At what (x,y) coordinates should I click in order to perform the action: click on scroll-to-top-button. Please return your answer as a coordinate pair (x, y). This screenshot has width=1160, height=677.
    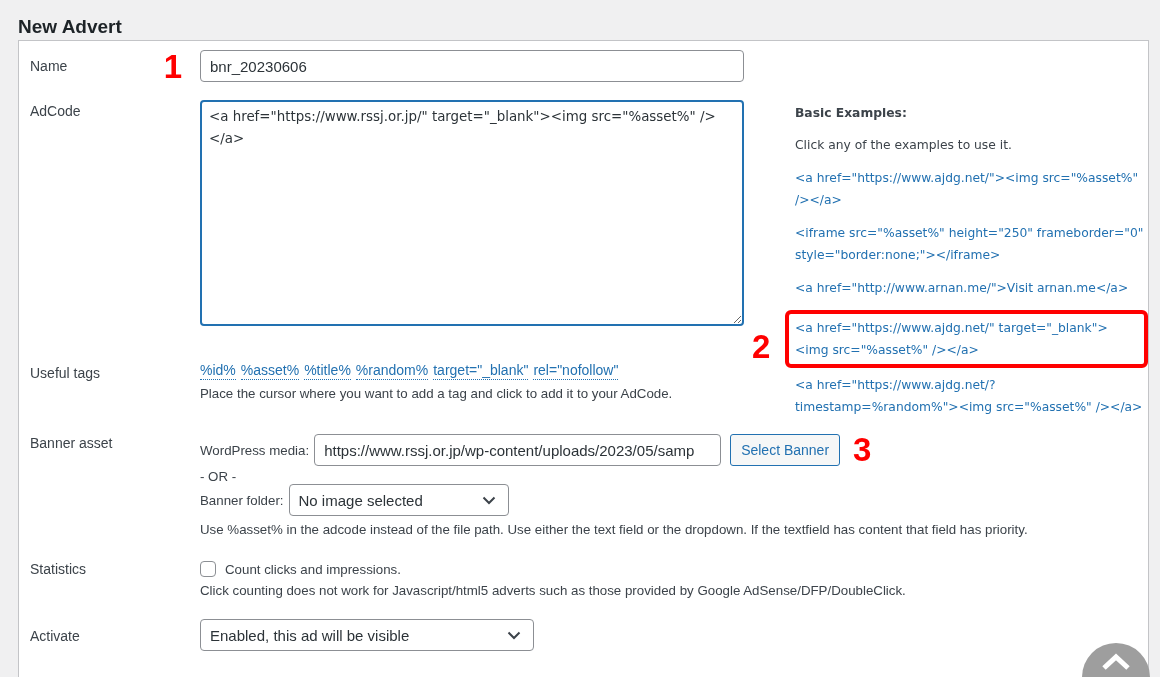
    Looking at the image, I should click on (1116, 660).